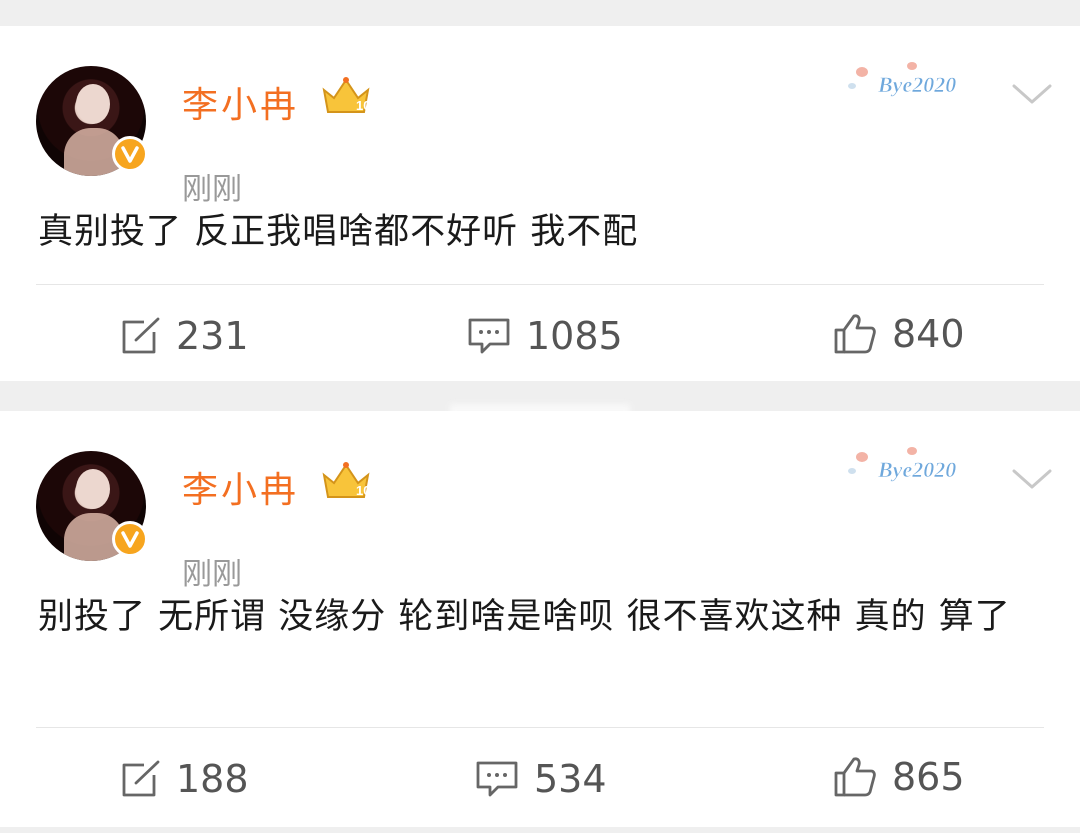  What do you see at coordinates (570, 779) in the screenshot?
I see `comment-count: 534` at bounding box center [570, 779].